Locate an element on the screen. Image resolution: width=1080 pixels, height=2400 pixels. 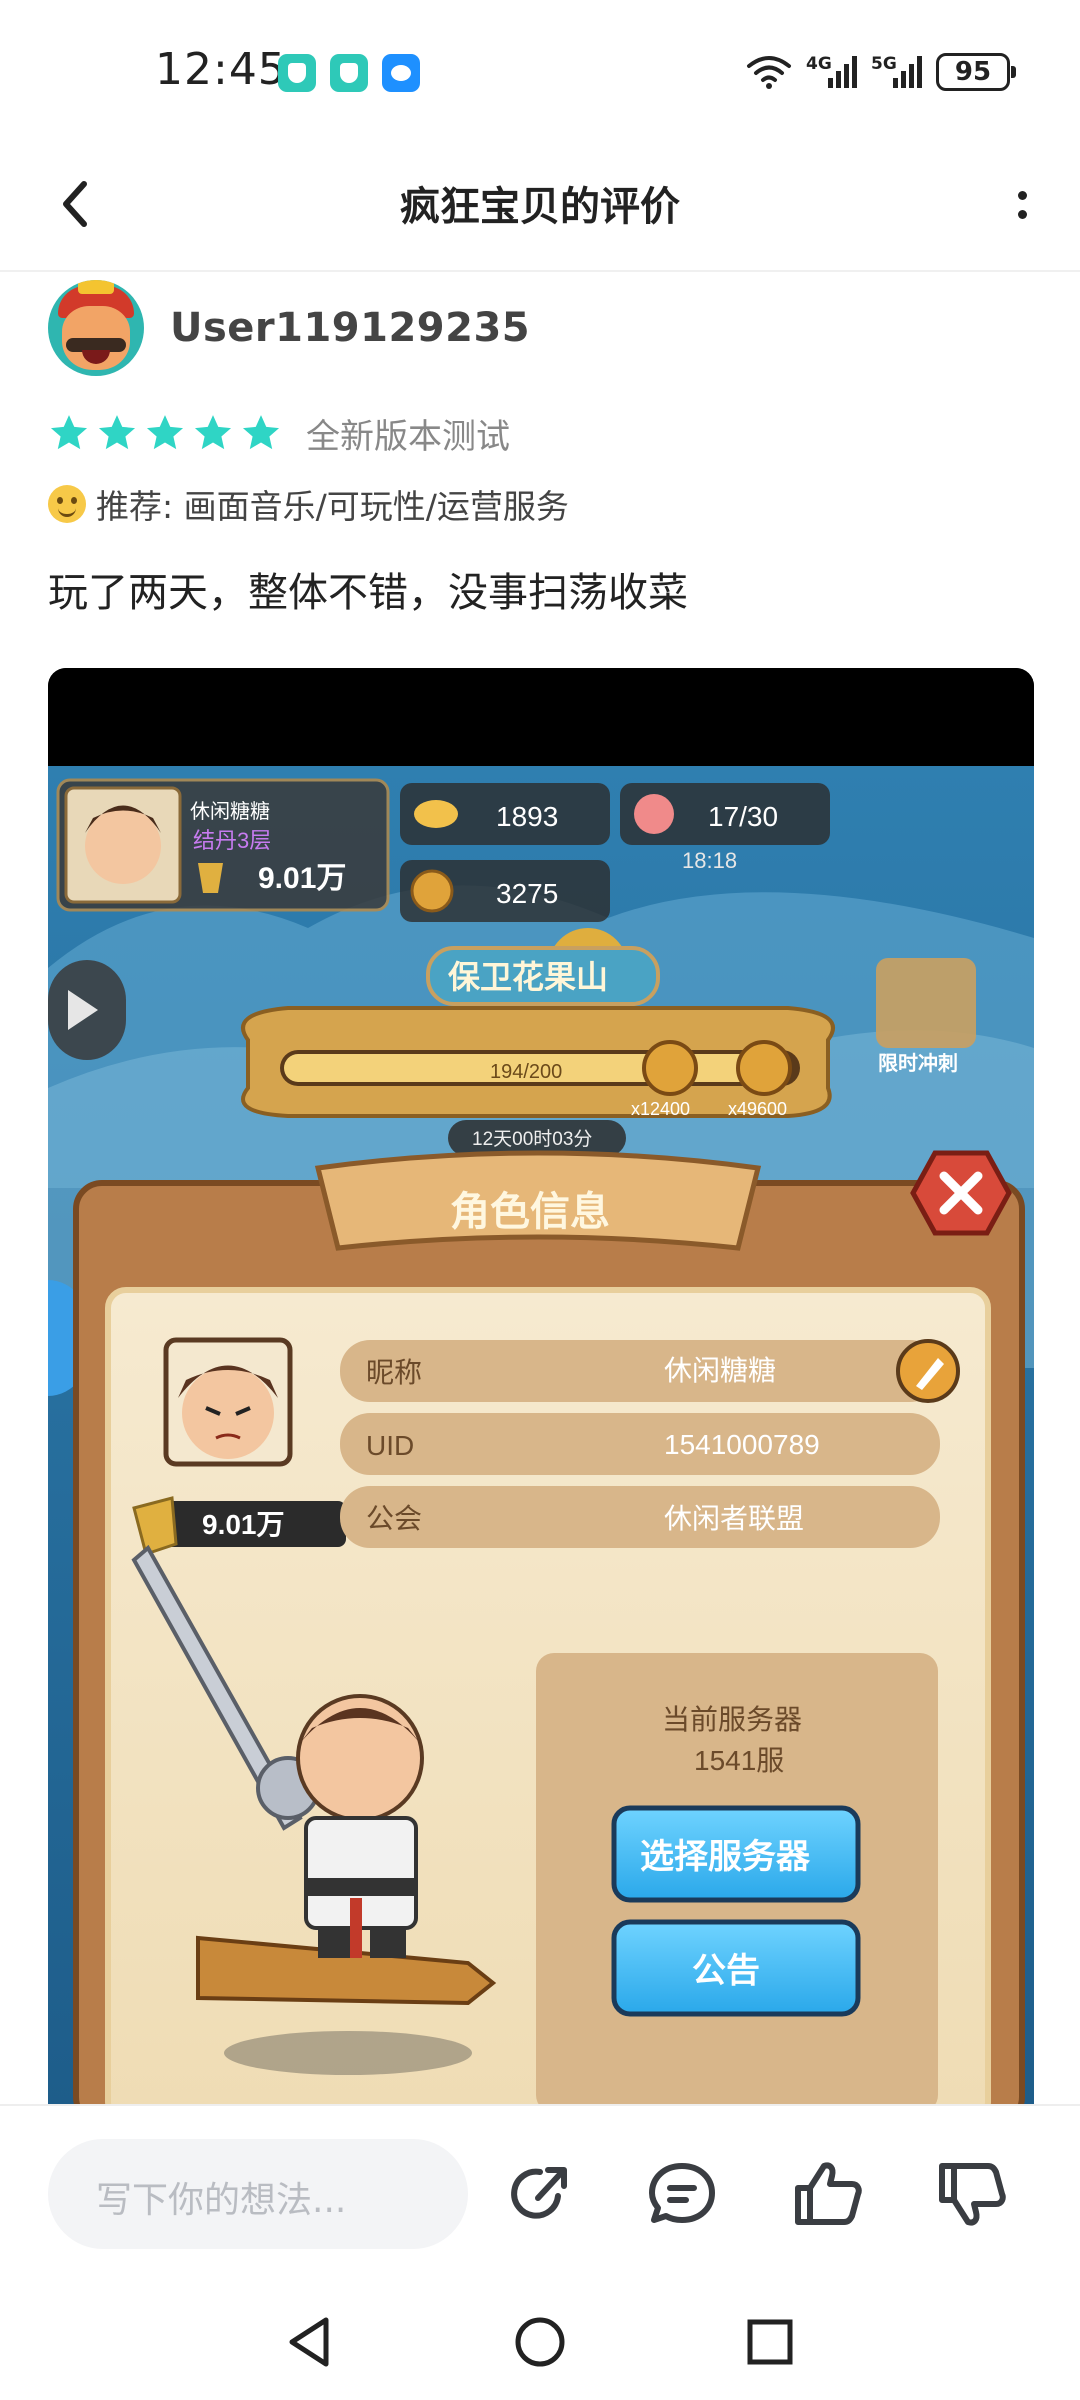
current-server-label: 当前服务器 is located at coordinates (732, 1719).